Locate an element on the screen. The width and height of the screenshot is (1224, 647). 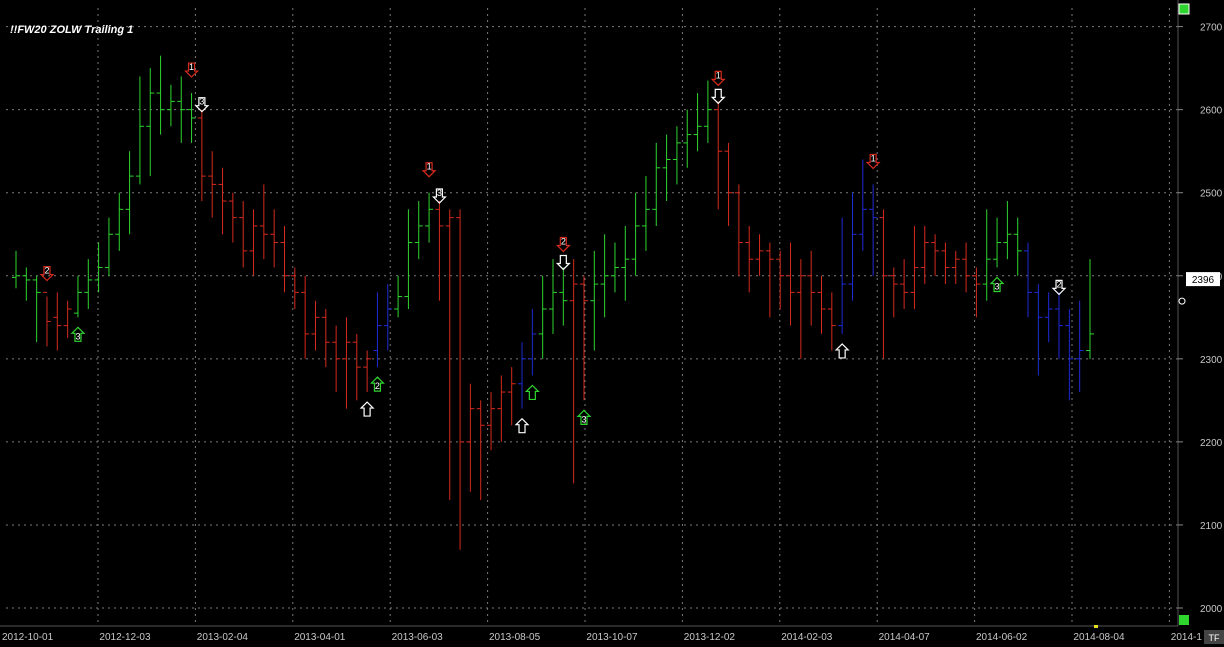
x-tick-label: 2014-04-07 is located at coordinates (905, 637).